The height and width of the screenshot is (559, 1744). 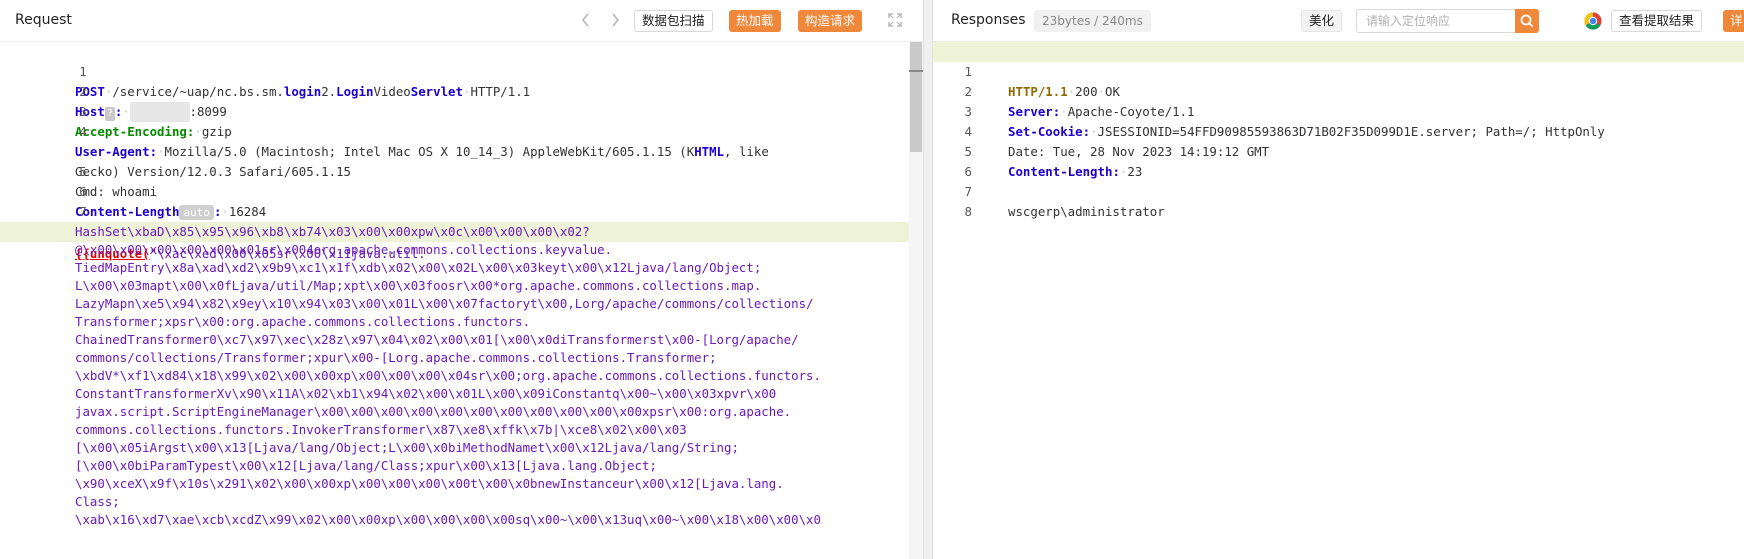 What do you see at coordinates (109, 114) in the screenshot?
I see `host-help-icon: ?` at bounding box center [109, 114].